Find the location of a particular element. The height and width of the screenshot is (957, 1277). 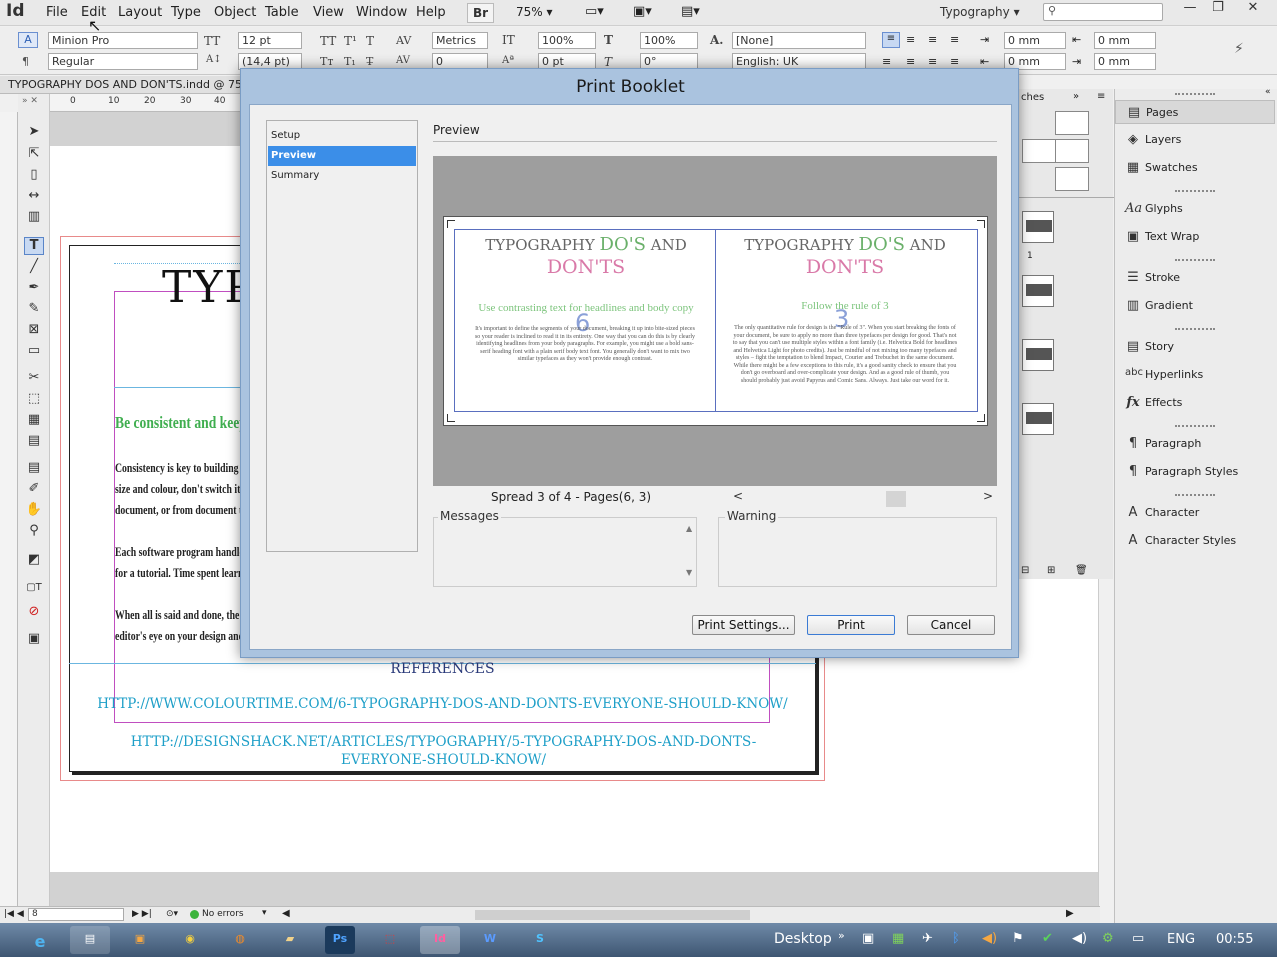

gradient-swatch-tool-icon: ▦ is located at coordinates (34, 421).